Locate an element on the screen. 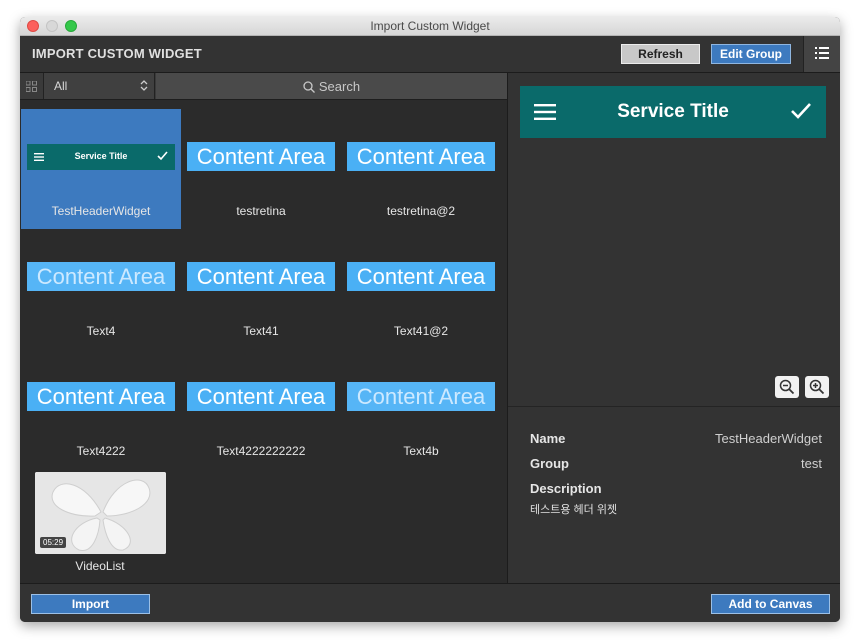 The height and width of the screenshot is (640, 860). dialog-title: IMPORT CUSTOM WIDGET is located at coordinates (117, 53).